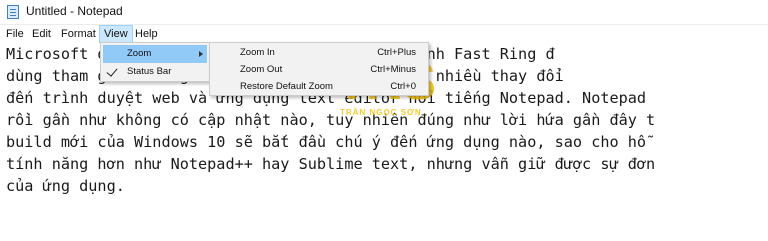 The height and width of the screenshot is (241, 768). Describe the element at coordinates (149, 71) in the screenshot. I see `menu-item-status-bar-label: Status Bar` at that location.